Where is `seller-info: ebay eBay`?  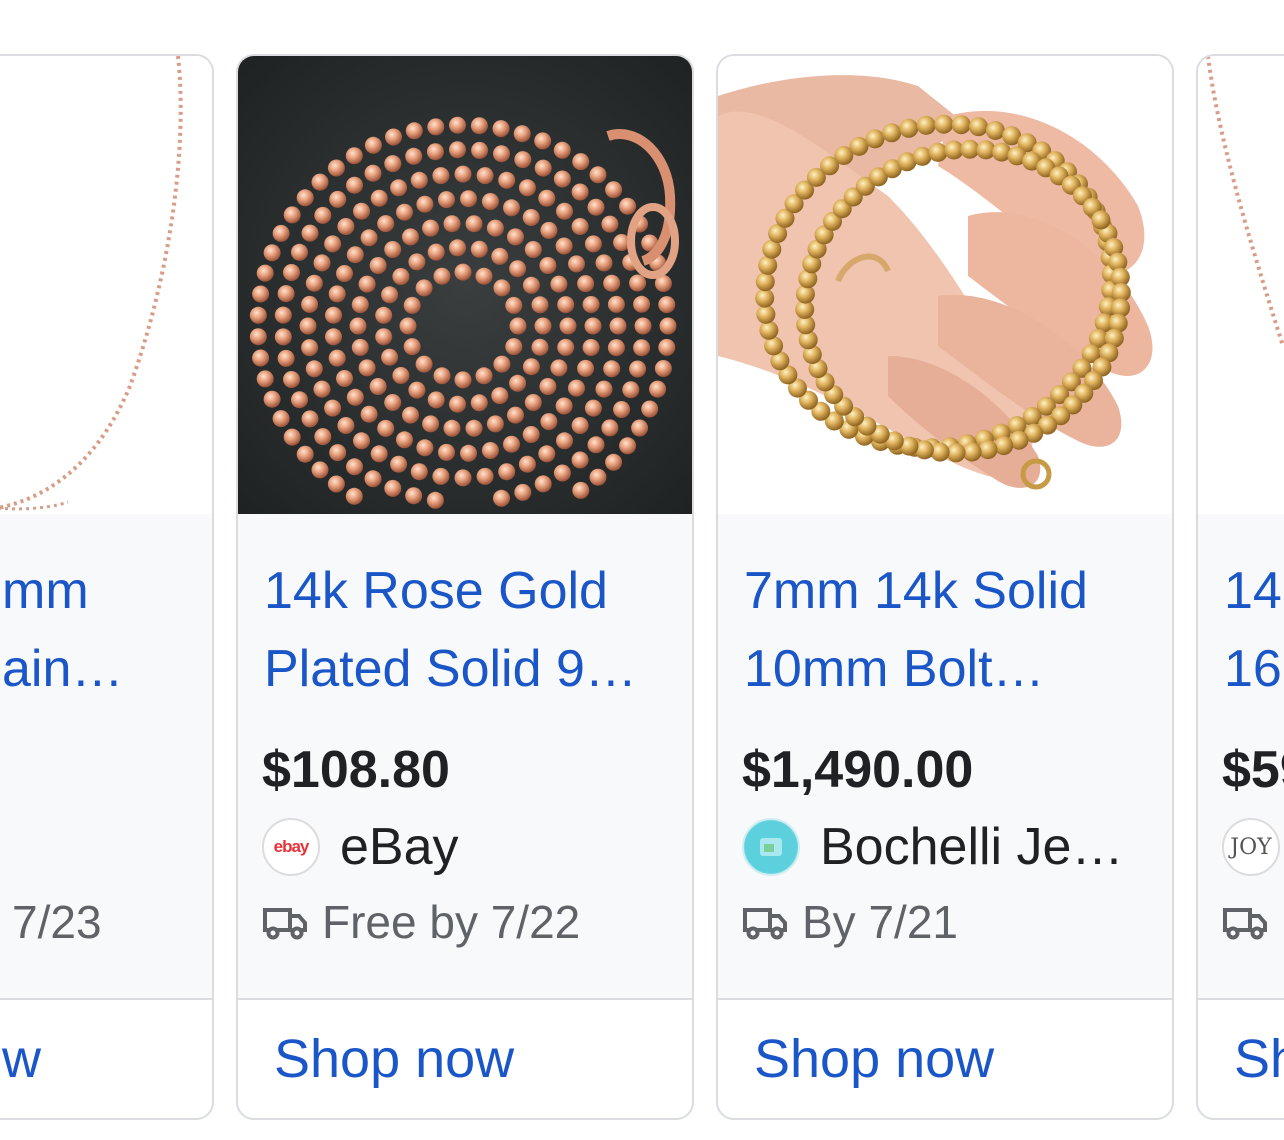
seller-info: ebay eBay is located at coordinates (472, 847).